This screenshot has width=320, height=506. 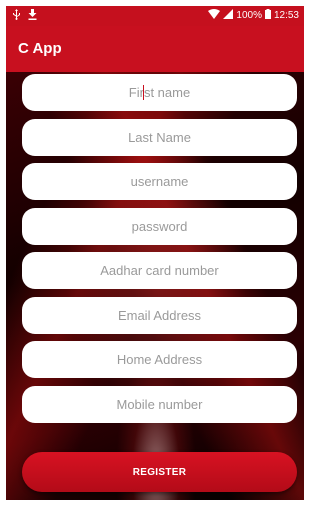 I want to click on first-name-field, so click(x=159, y=92).